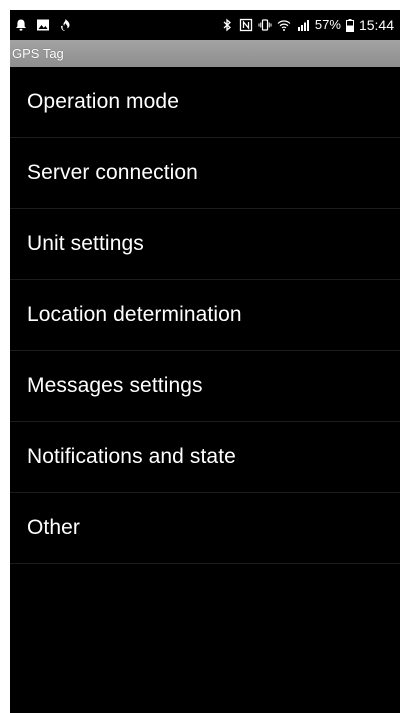  I want to click on menu-item-unit-settings: Unit settings, so click(205, 244).